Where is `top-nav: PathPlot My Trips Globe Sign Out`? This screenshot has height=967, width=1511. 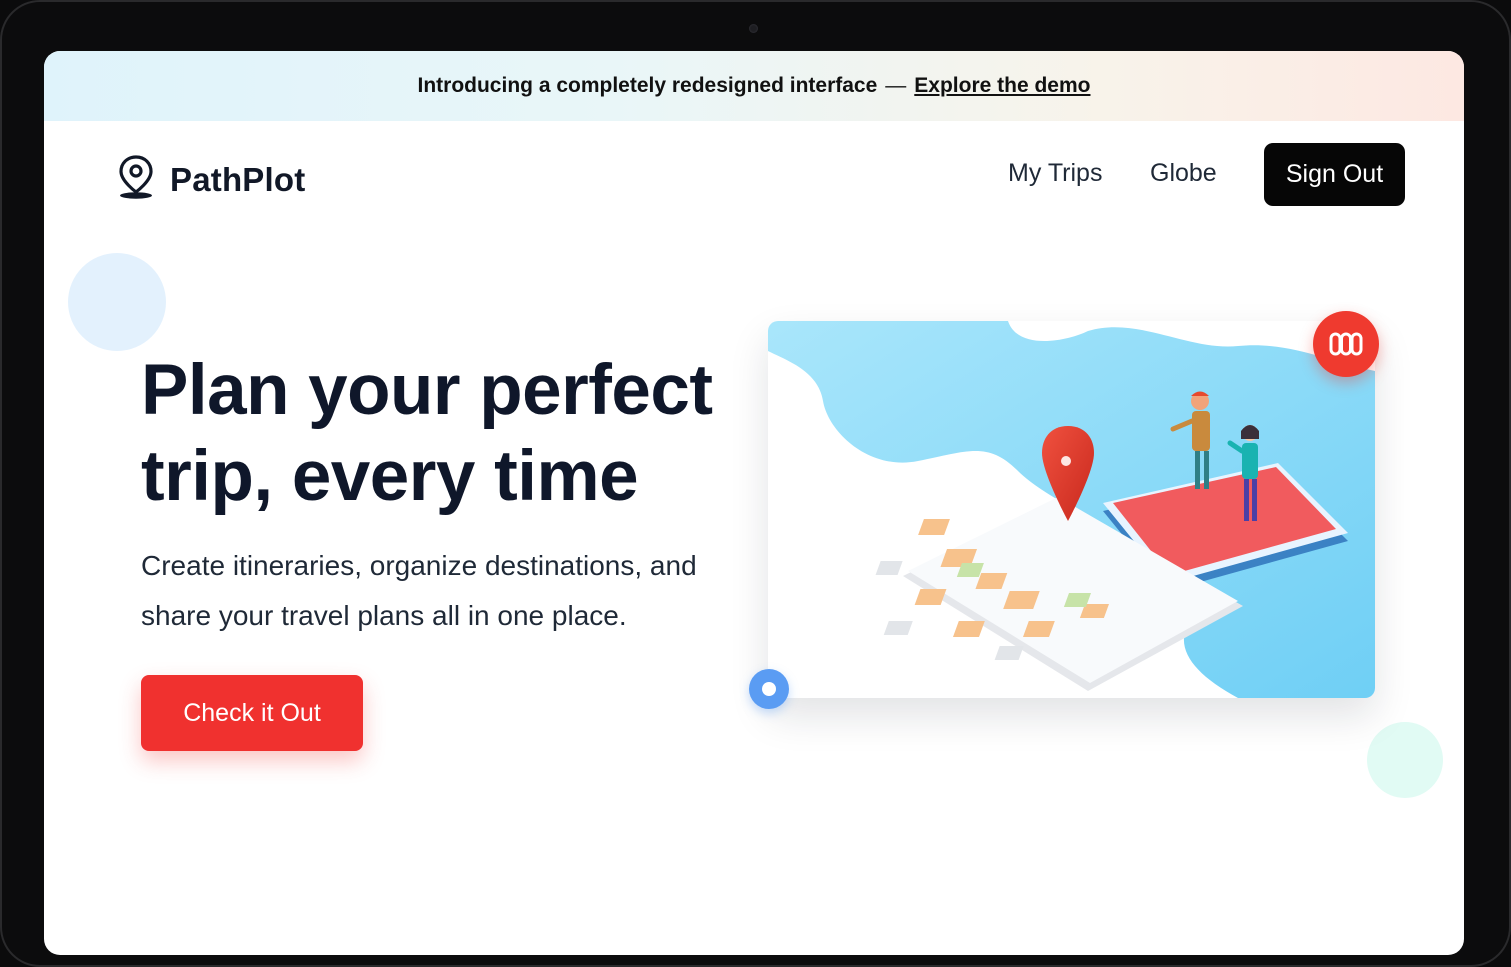 top-nav: PathPlot My Trips Globe Sign Out is located at coordinates (754, 178).